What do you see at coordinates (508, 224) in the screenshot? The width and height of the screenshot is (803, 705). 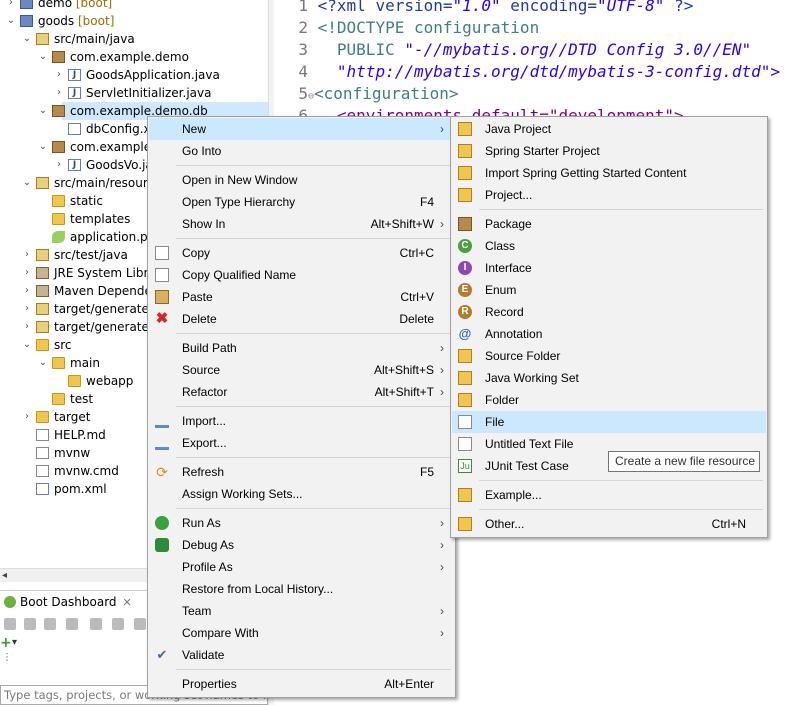 I see `menu-item-label: Package` at bounding box center [508, 224].